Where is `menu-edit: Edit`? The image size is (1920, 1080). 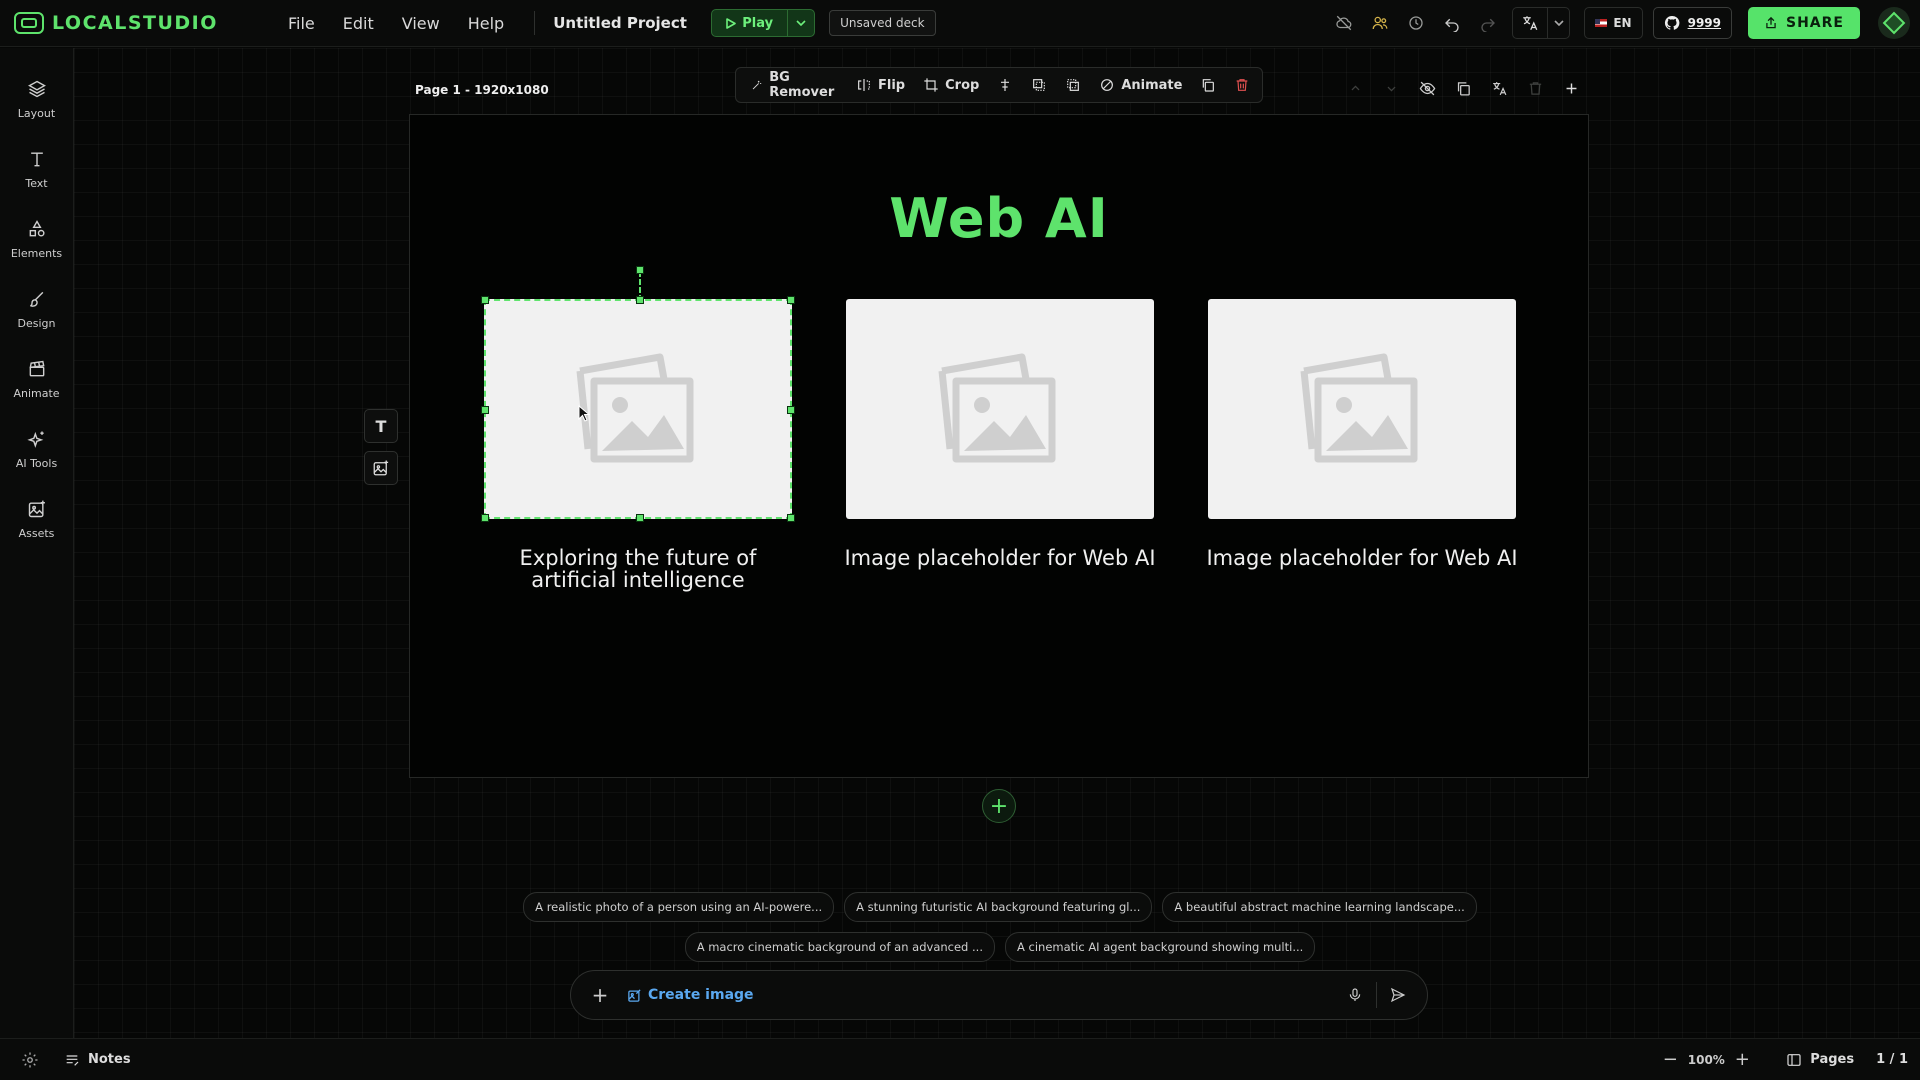 menu-edit: Edit is located at coordinates (358, 23).